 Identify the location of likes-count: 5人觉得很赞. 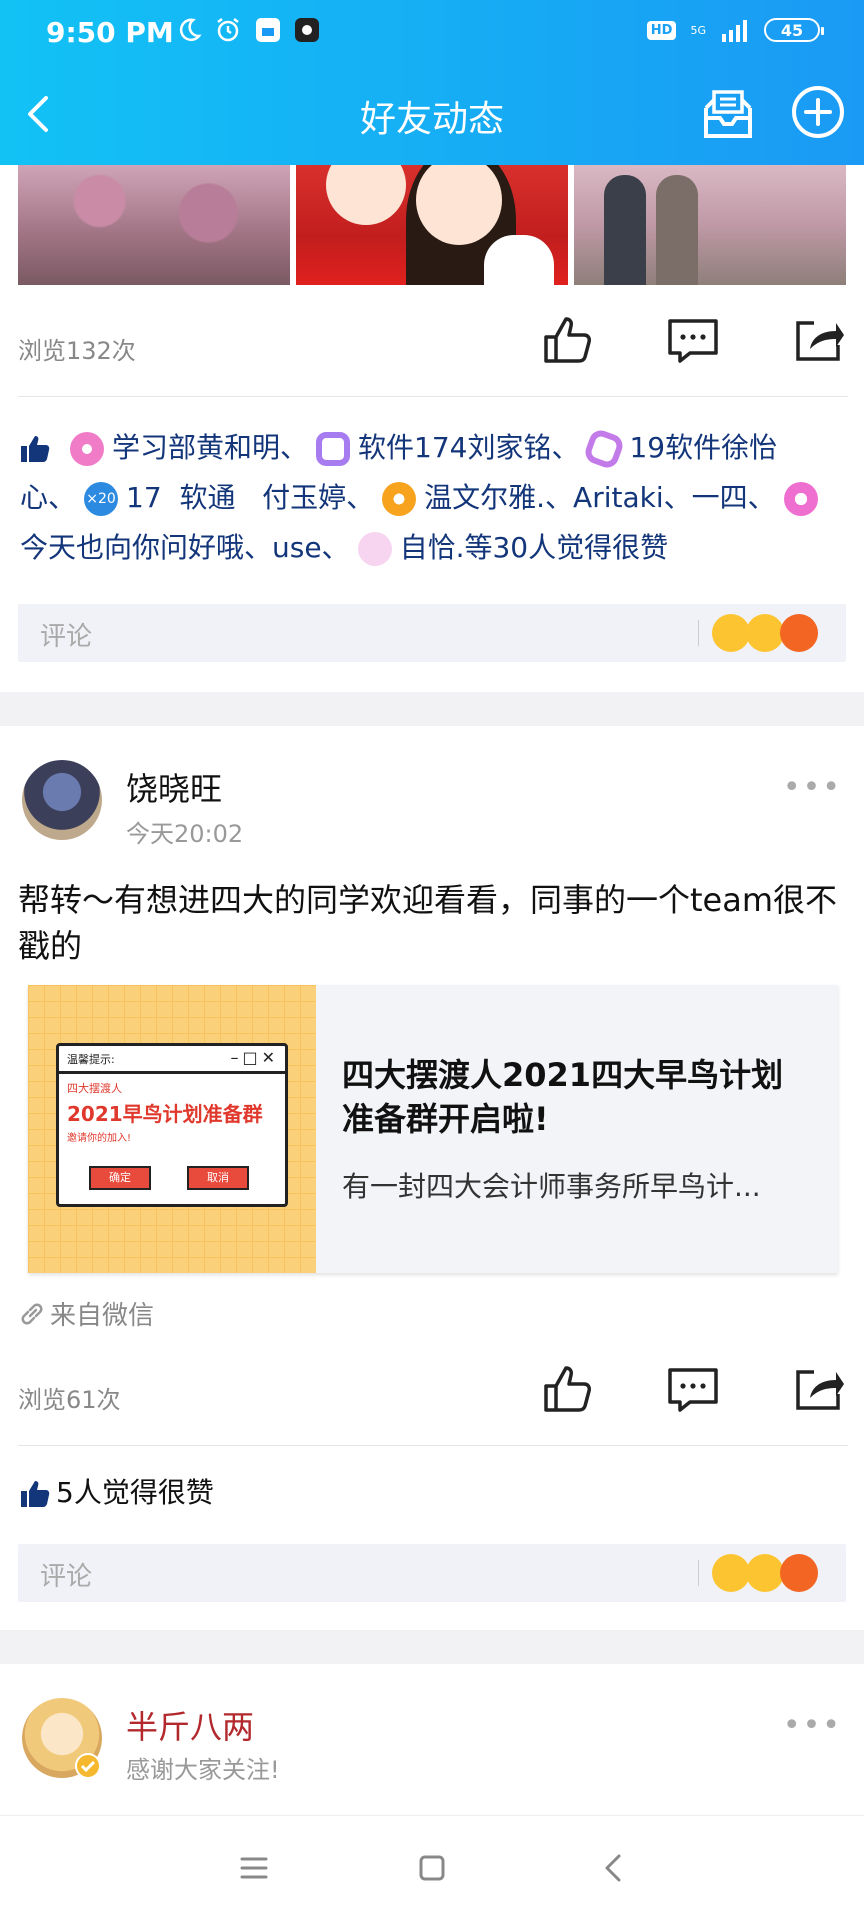
(135, 1492).